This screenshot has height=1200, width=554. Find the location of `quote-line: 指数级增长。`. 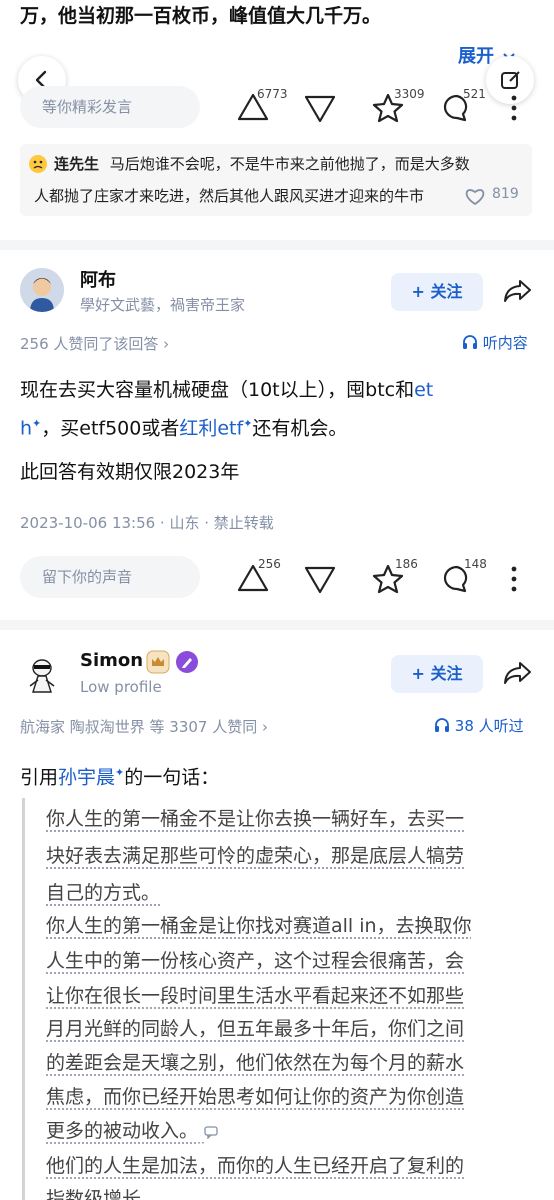

quote-line: 指数级增长。 is located at coordinates (103, 1194).